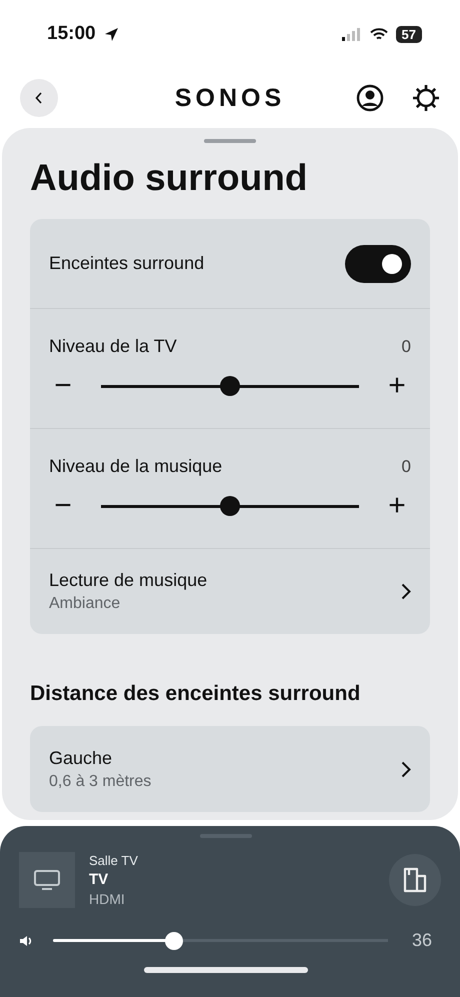 The height and width of the screenshot is (997, 460). I want to click on setting-value: 0,6 à 3 mètres, so click(100, 781).